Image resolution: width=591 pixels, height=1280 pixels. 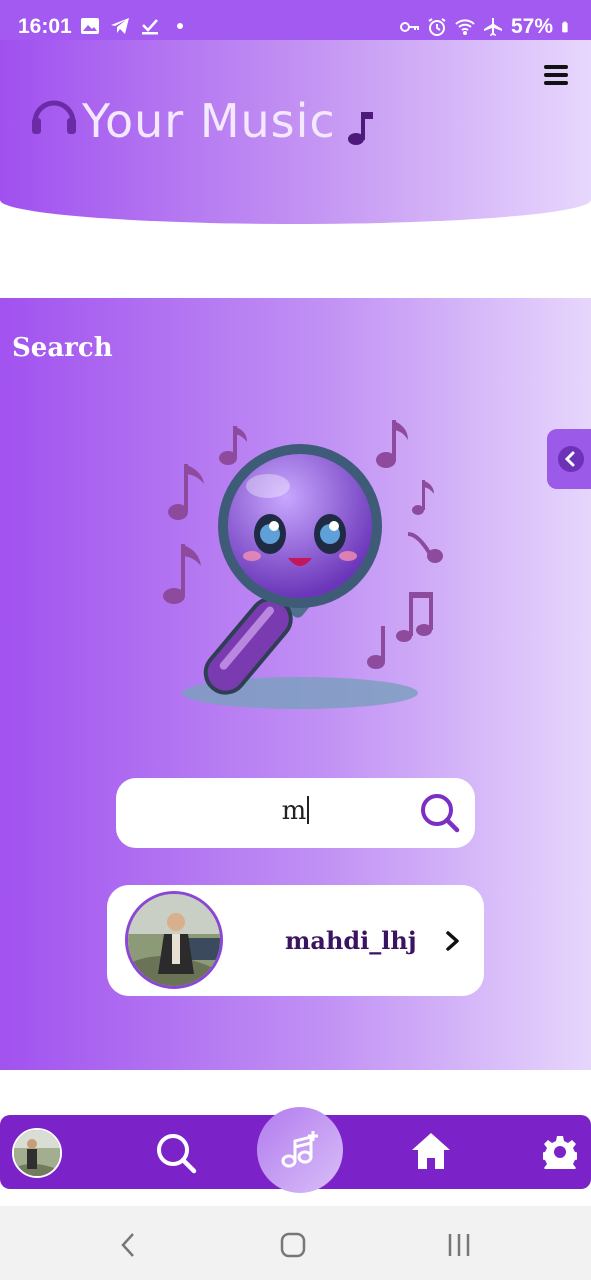 I want to click on search-input-value: m, so click(x=294, y=811).